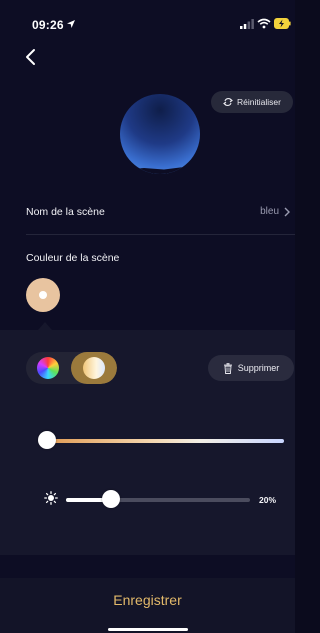 Image resolution: width=320 pixels, height=633 pixels. Describe the element at coordinates (45, 326) in the screenshot. I see `swatch-pointer` at that location.